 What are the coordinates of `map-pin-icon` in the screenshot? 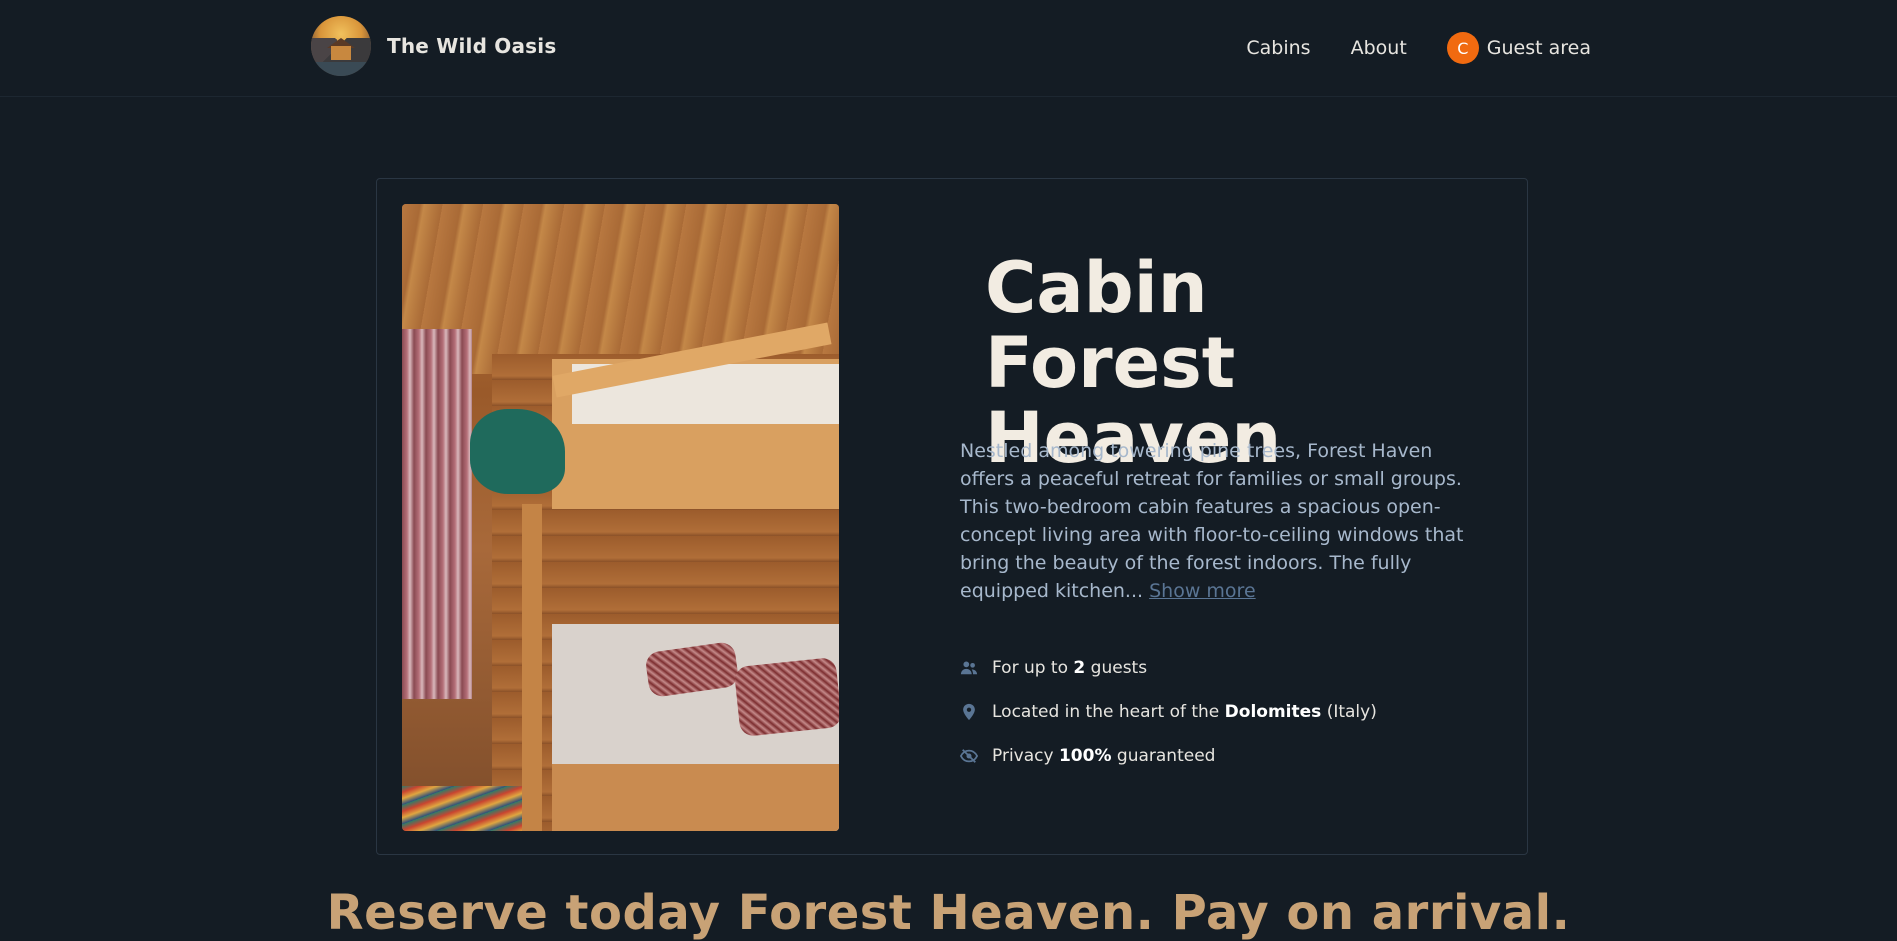 It's located at (969, 712).